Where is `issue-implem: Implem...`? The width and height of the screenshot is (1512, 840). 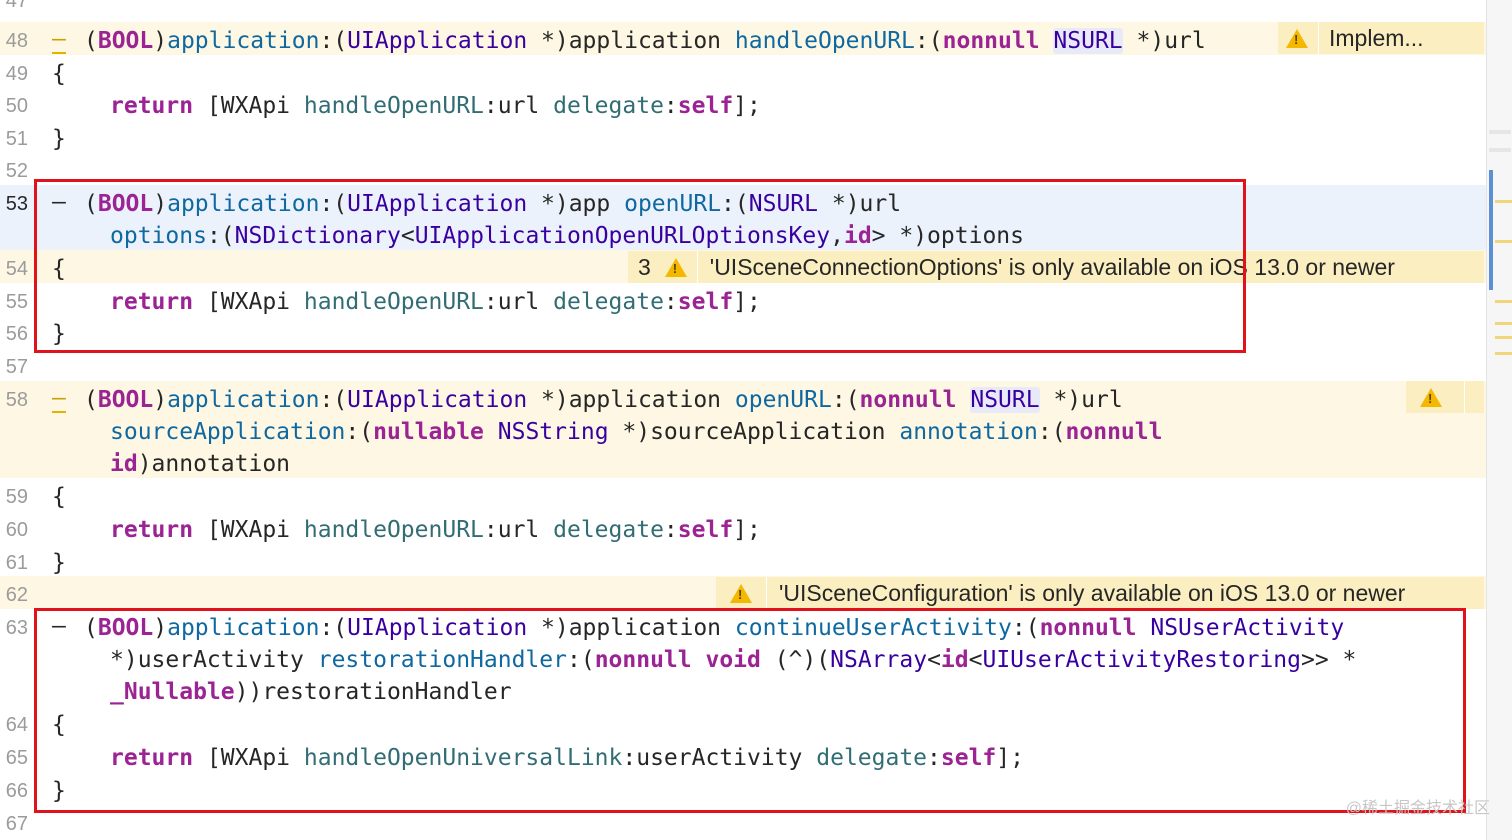
issue-implem: Implem... is located at coordinates (1381, 38).